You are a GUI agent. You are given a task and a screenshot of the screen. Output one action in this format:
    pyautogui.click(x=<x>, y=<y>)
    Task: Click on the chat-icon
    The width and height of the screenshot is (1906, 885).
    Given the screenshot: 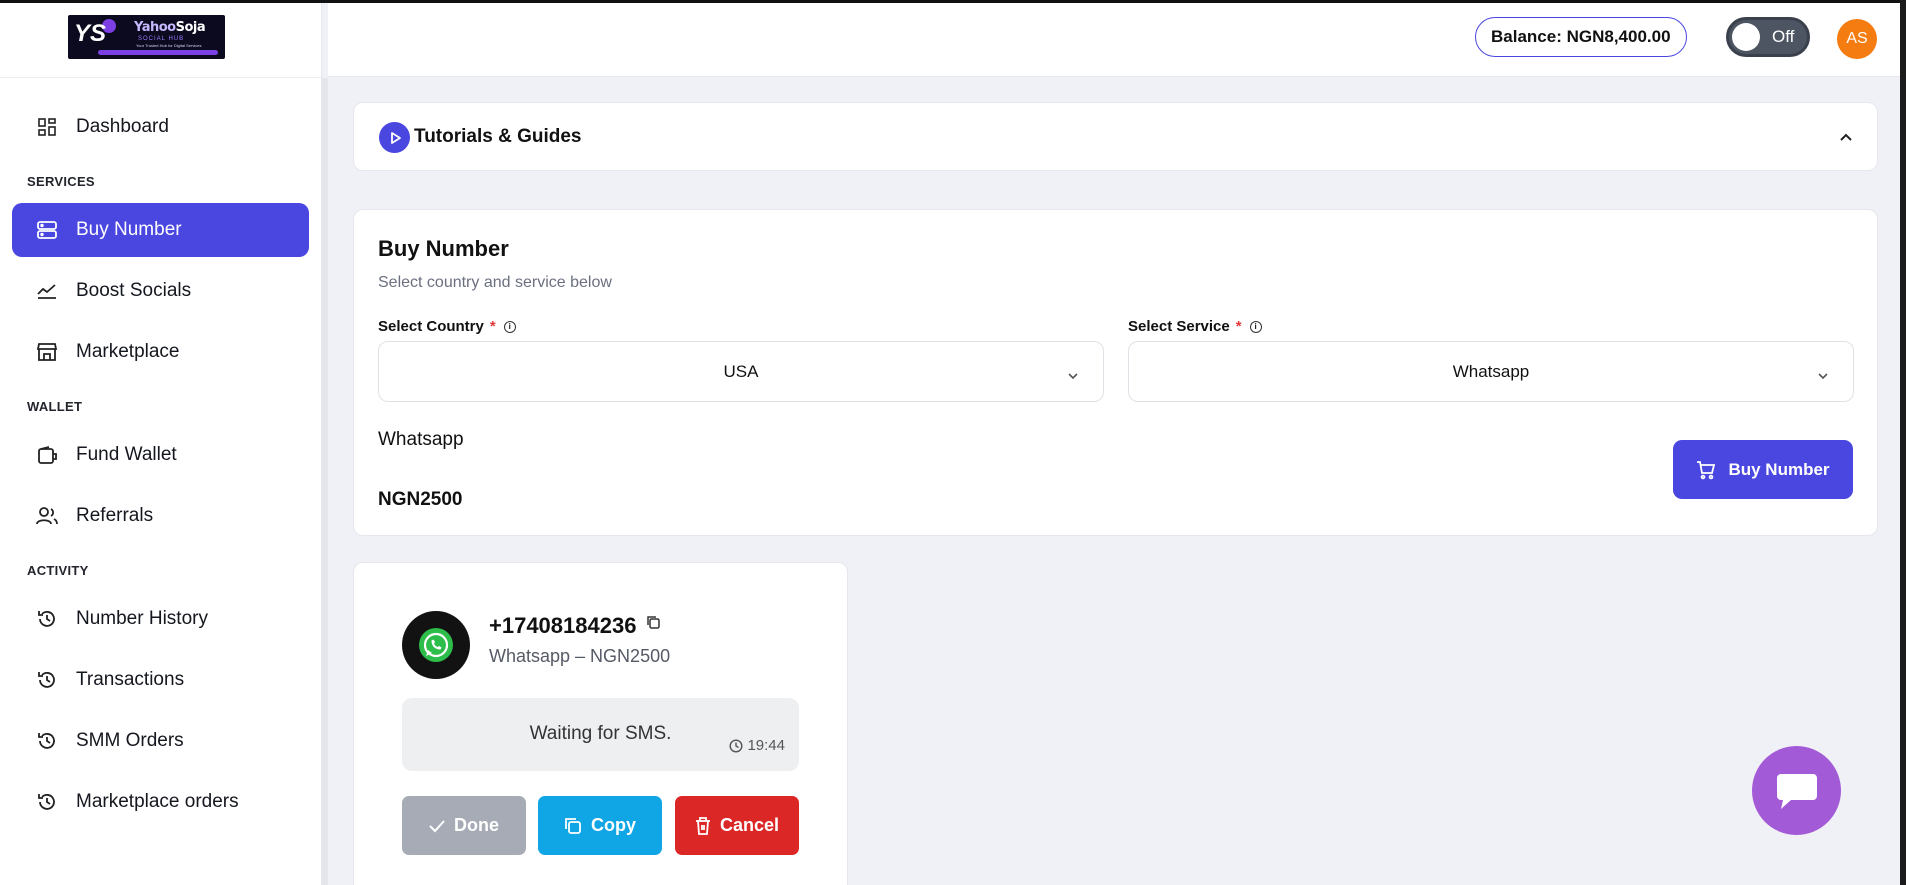 What is the action you would take?
    pyautogui.click(x=1796, y=791)
    